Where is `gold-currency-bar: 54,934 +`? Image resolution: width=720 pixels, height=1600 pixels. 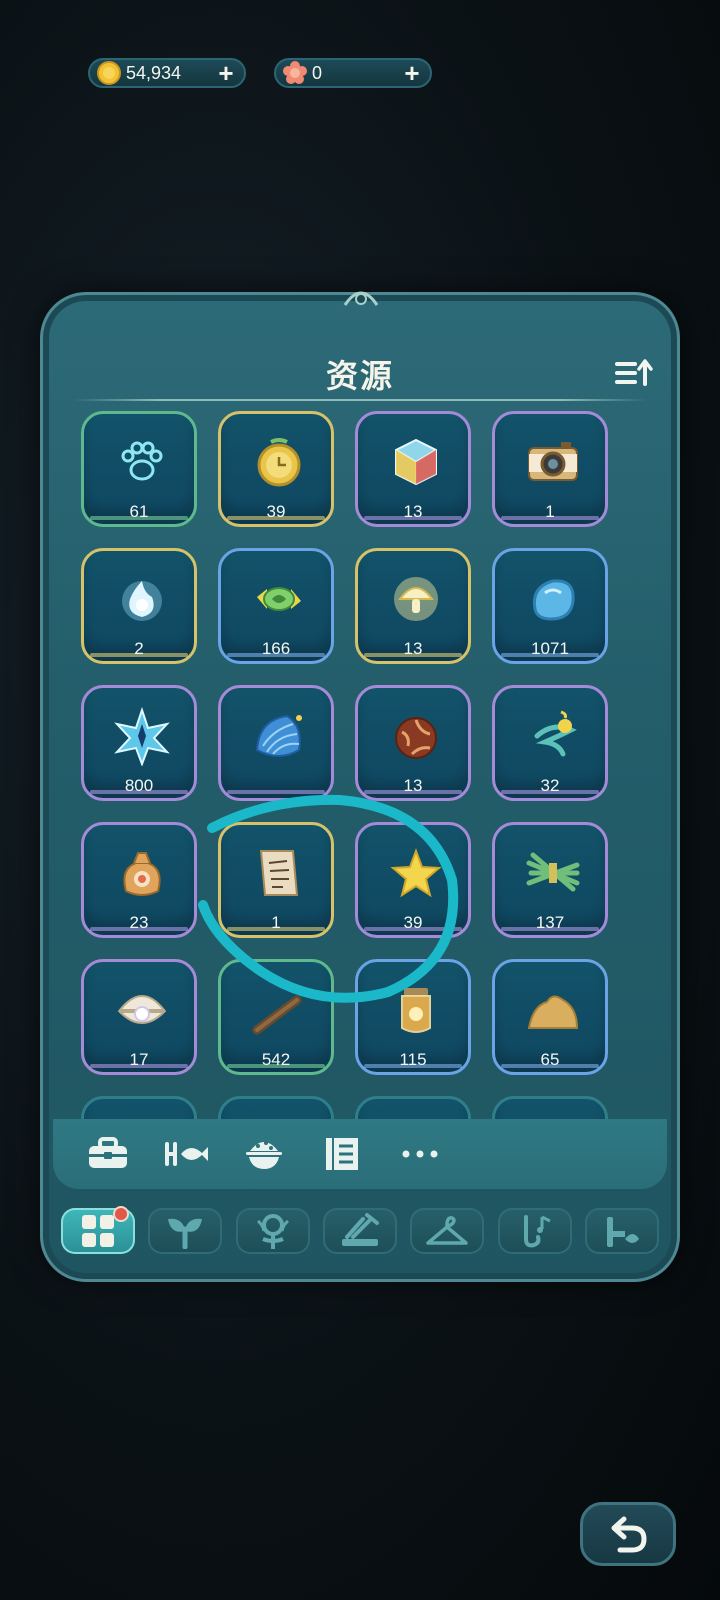
gold-currency-bar: 54,934 + is located at coordinates (167, 73).